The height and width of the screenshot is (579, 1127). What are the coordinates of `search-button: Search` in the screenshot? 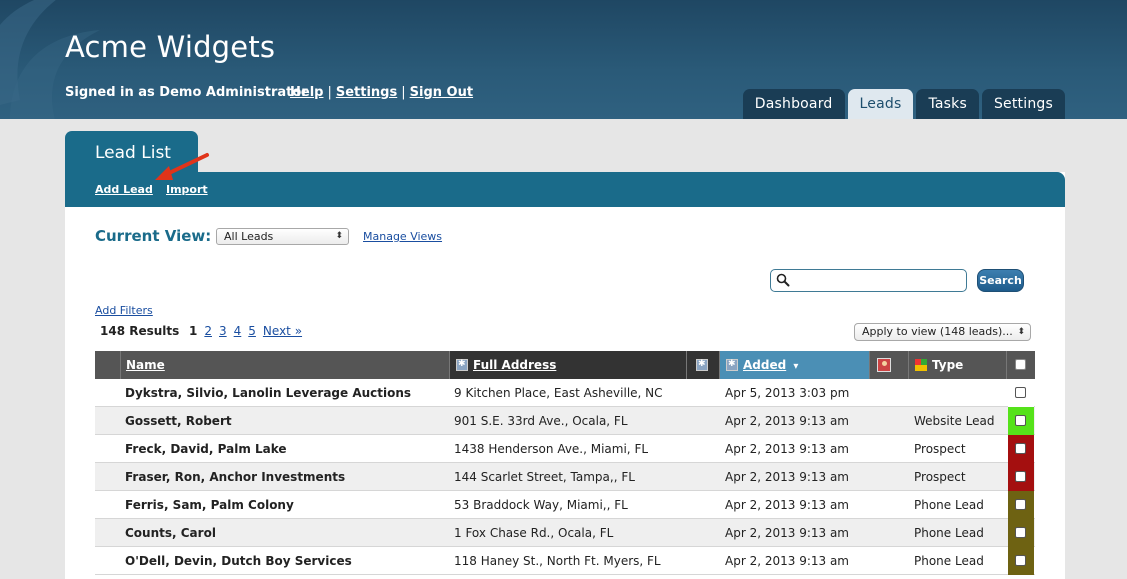 It's located at (1000, 280).